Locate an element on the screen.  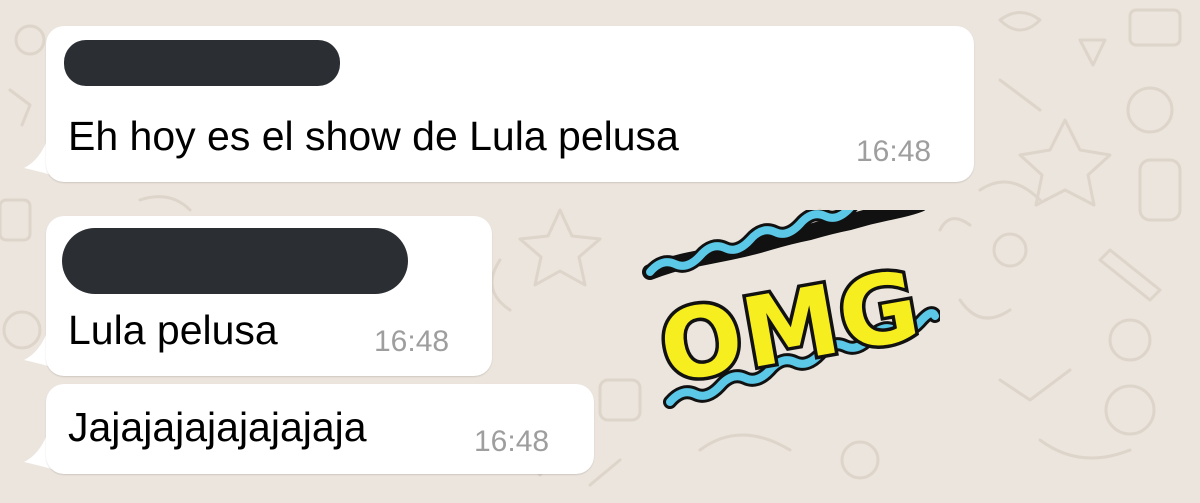
message-text: Eh hoy es el show de Lula pelusa is located at coordinates (373, 136).